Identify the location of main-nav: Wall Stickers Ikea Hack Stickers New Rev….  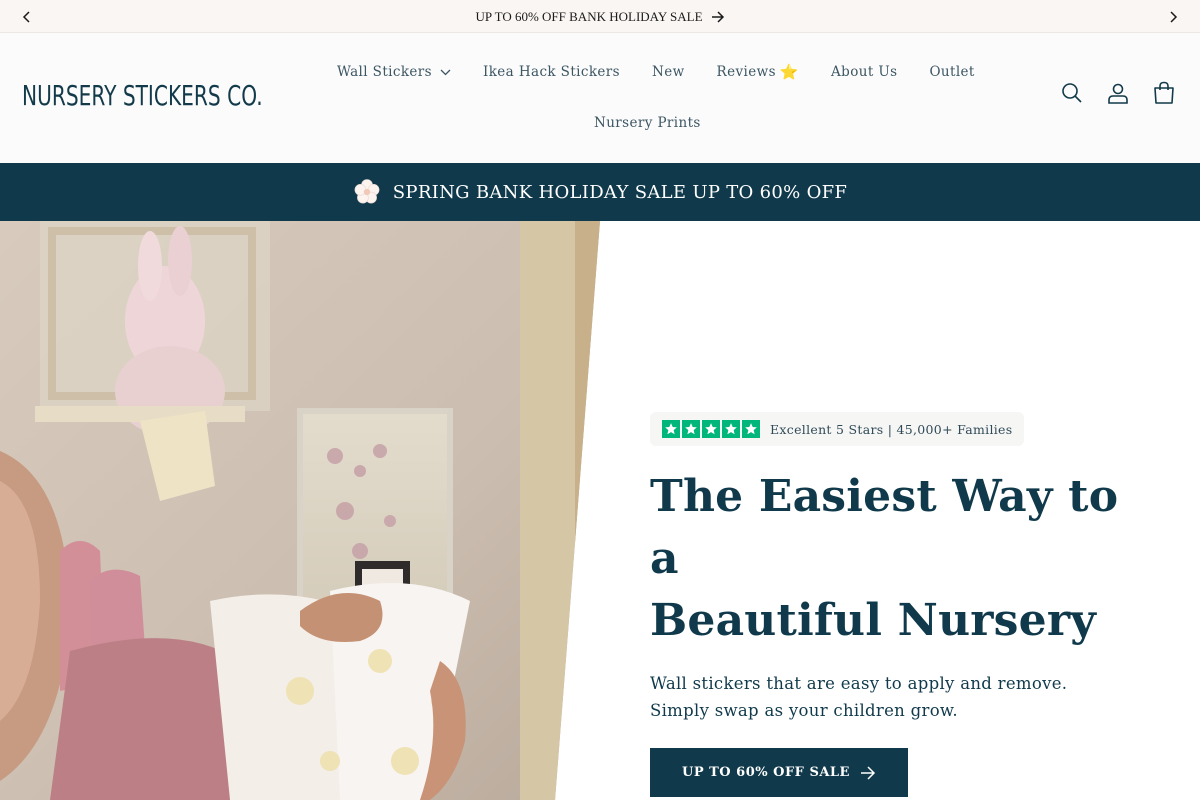
(656, 72).